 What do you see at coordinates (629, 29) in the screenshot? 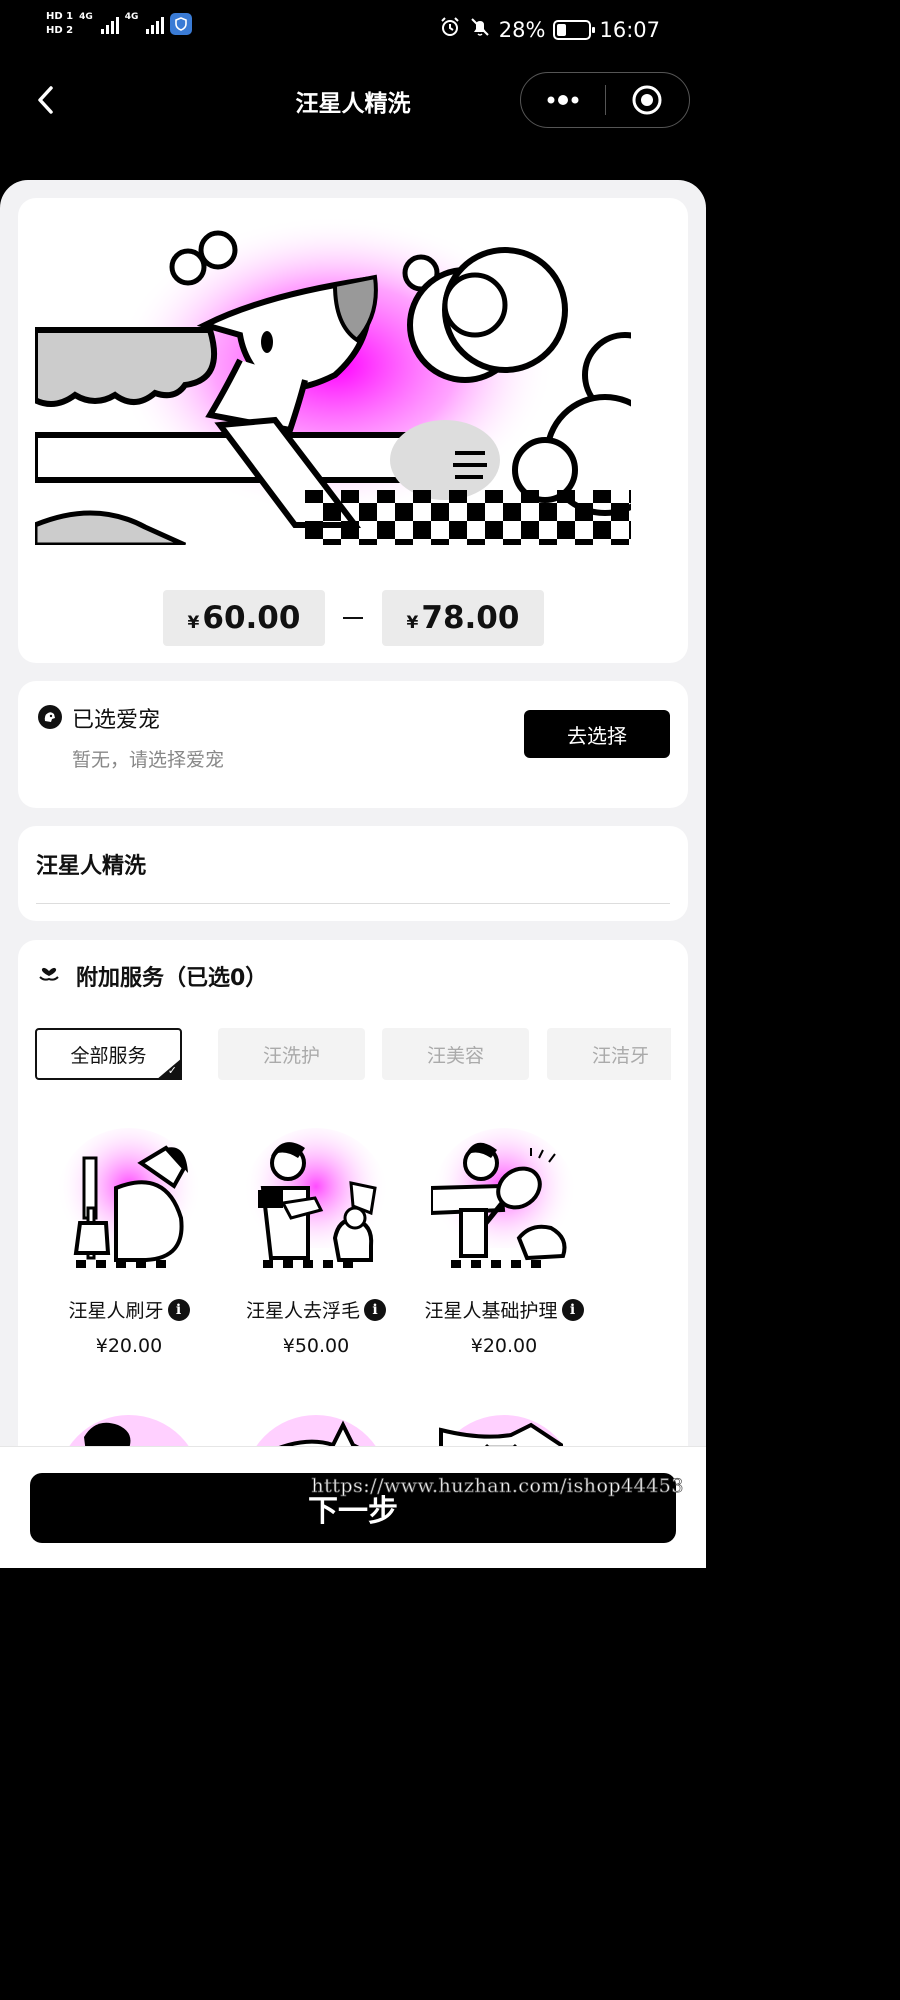
I see `clock: 16:07` at bounding box center [629, 29].